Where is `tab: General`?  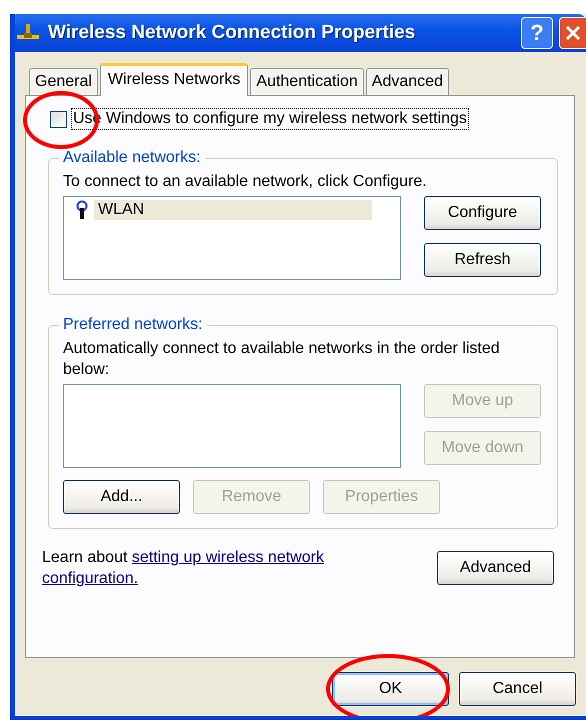 tab: General is located at coordinates (63, 81).